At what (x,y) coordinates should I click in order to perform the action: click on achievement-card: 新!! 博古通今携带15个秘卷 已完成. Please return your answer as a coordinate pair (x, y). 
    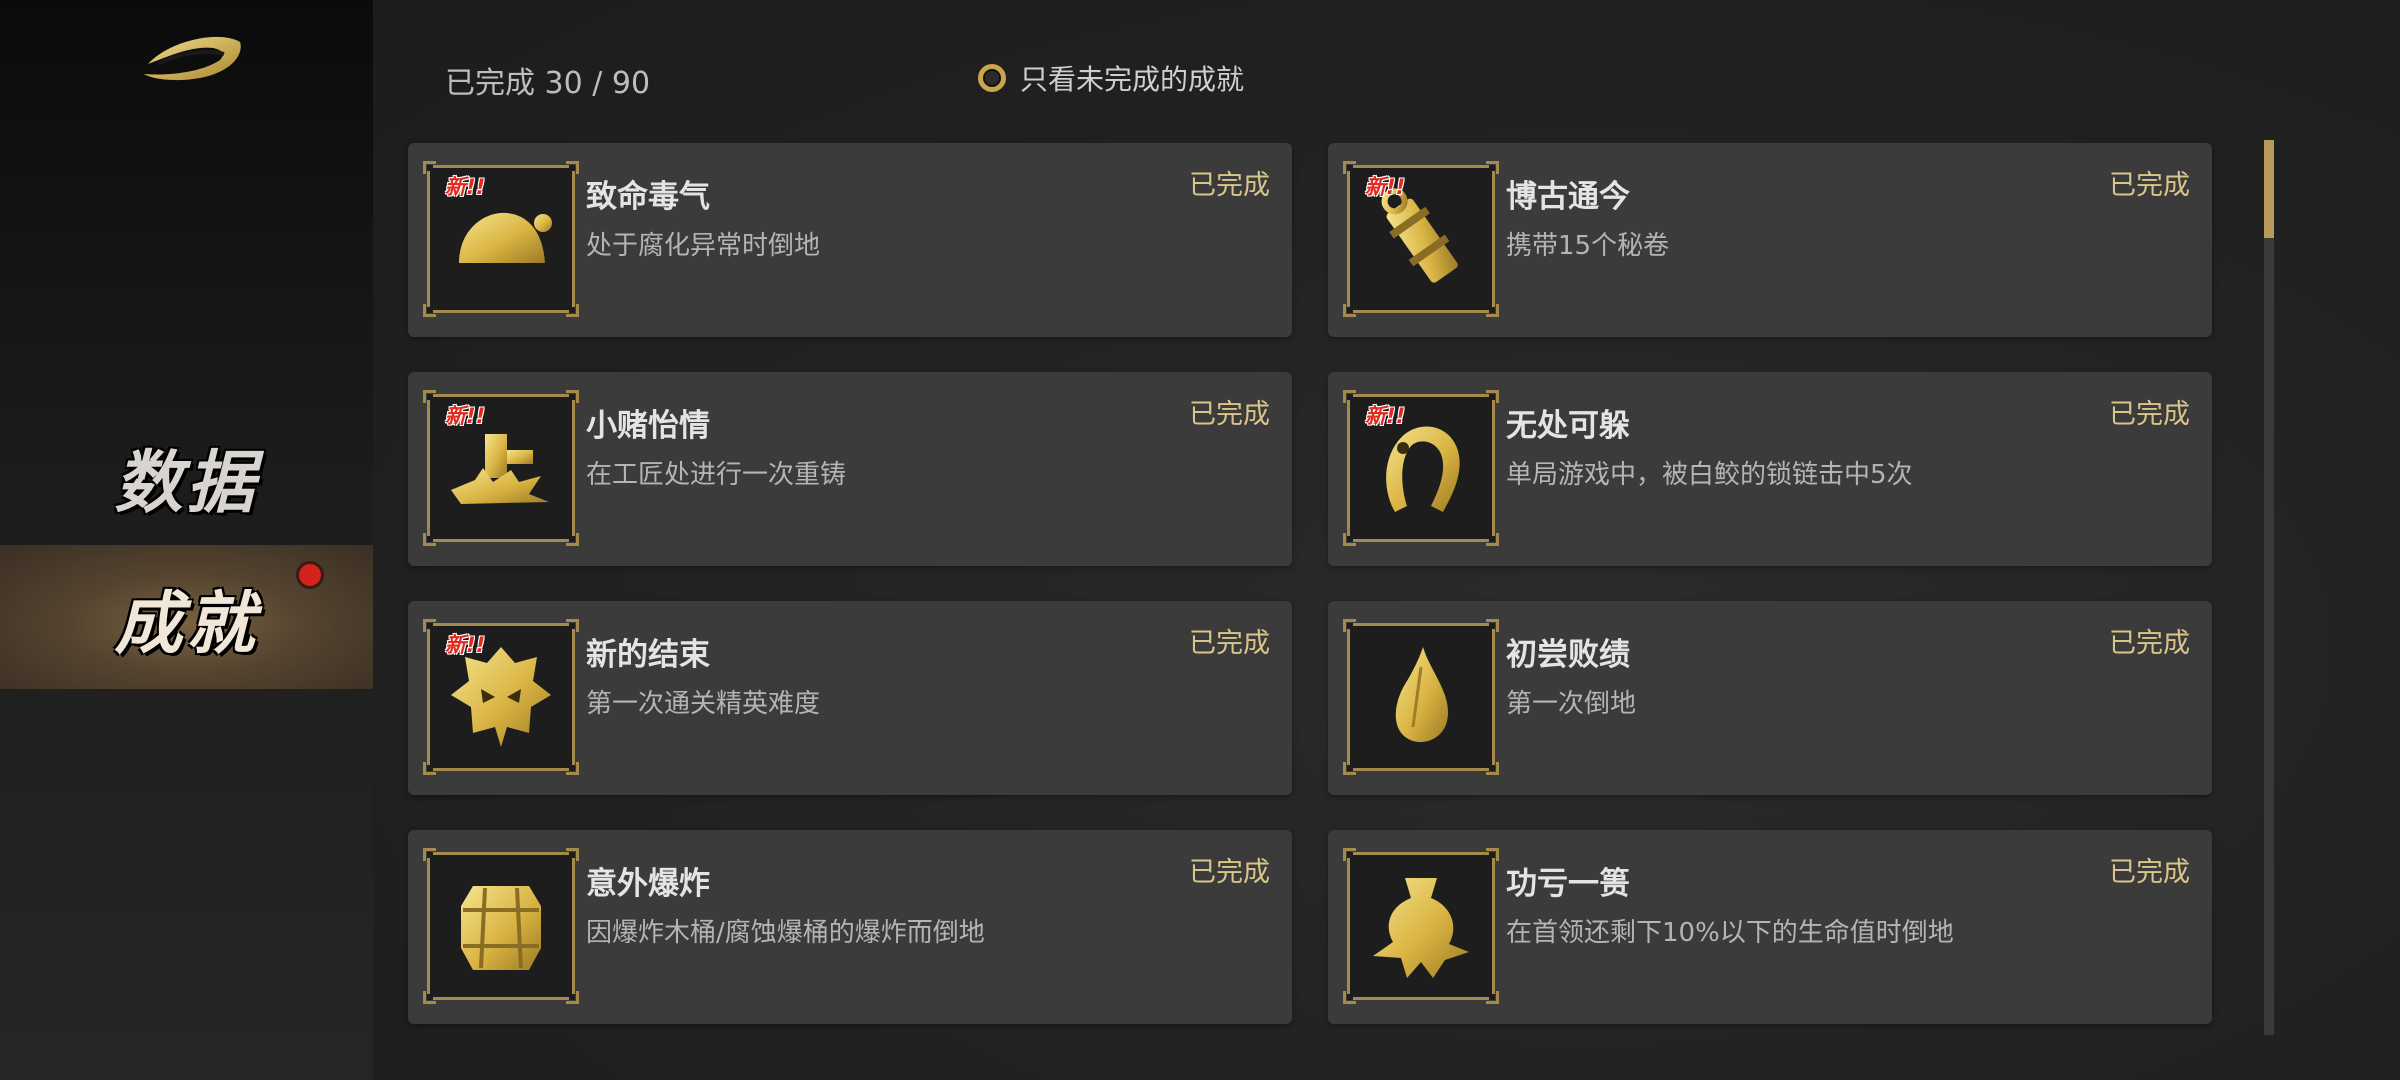
    Looking at the image, I should click on (1770, 240).